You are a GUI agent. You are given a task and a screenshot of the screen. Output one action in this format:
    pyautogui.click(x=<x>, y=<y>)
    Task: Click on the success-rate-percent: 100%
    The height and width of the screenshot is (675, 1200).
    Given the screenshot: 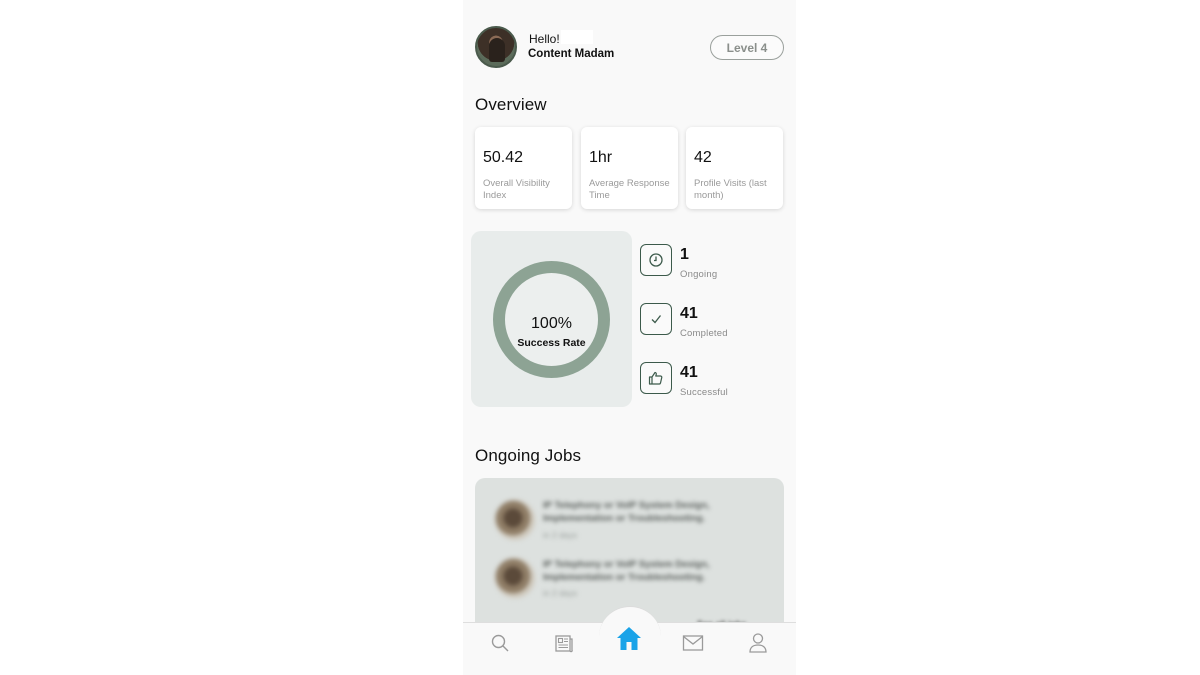 What is the action you would take?
    pyautogui.click(x=551, y=323)
    